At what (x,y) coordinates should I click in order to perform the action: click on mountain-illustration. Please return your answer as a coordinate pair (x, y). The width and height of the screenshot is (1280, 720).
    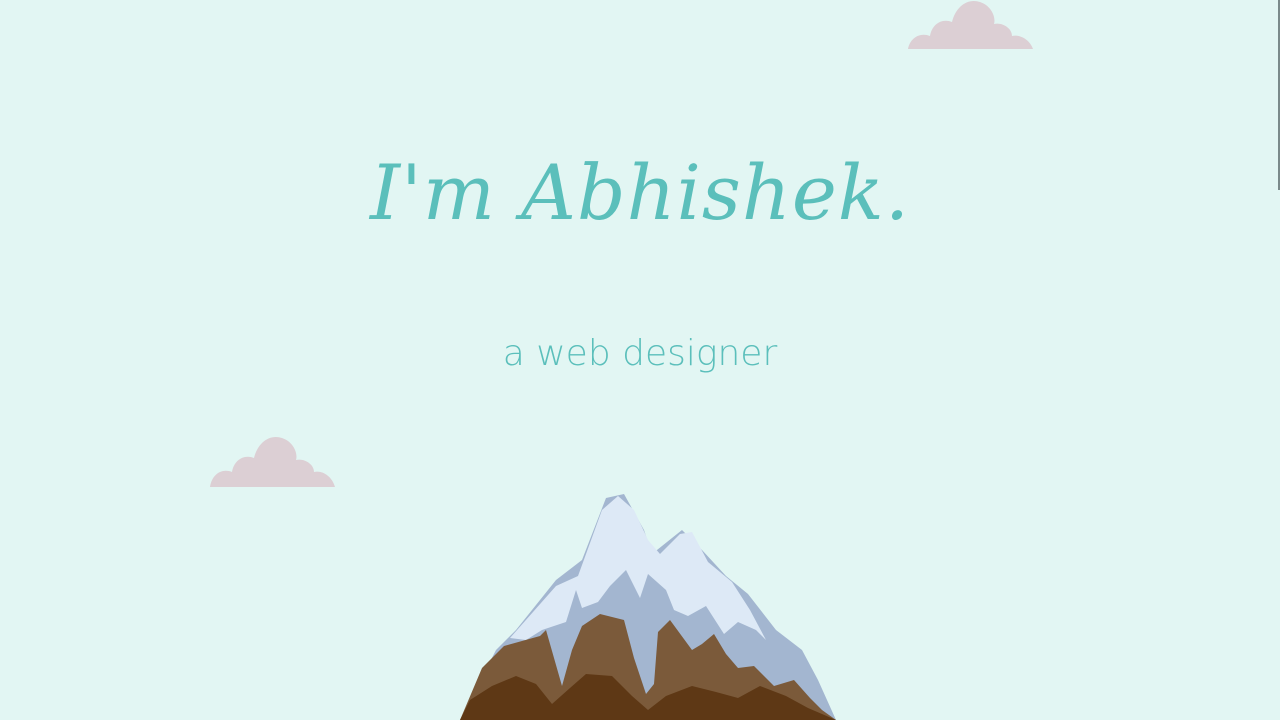
    Looking at the image, I should click on (648, 607).